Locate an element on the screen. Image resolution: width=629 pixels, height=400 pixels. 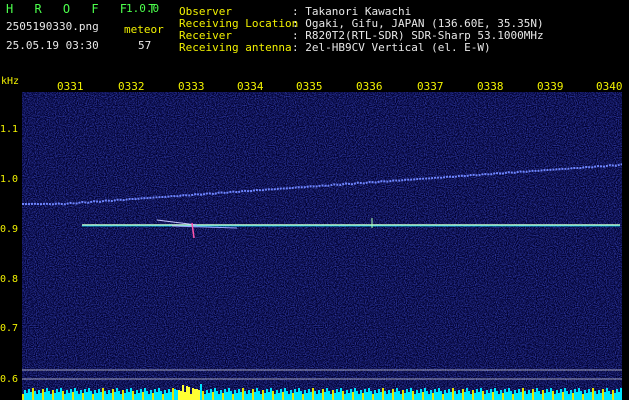
antenna-value: : 2el-HB9CV Vertical (el. E-W) is located at coordinates (391, 47).